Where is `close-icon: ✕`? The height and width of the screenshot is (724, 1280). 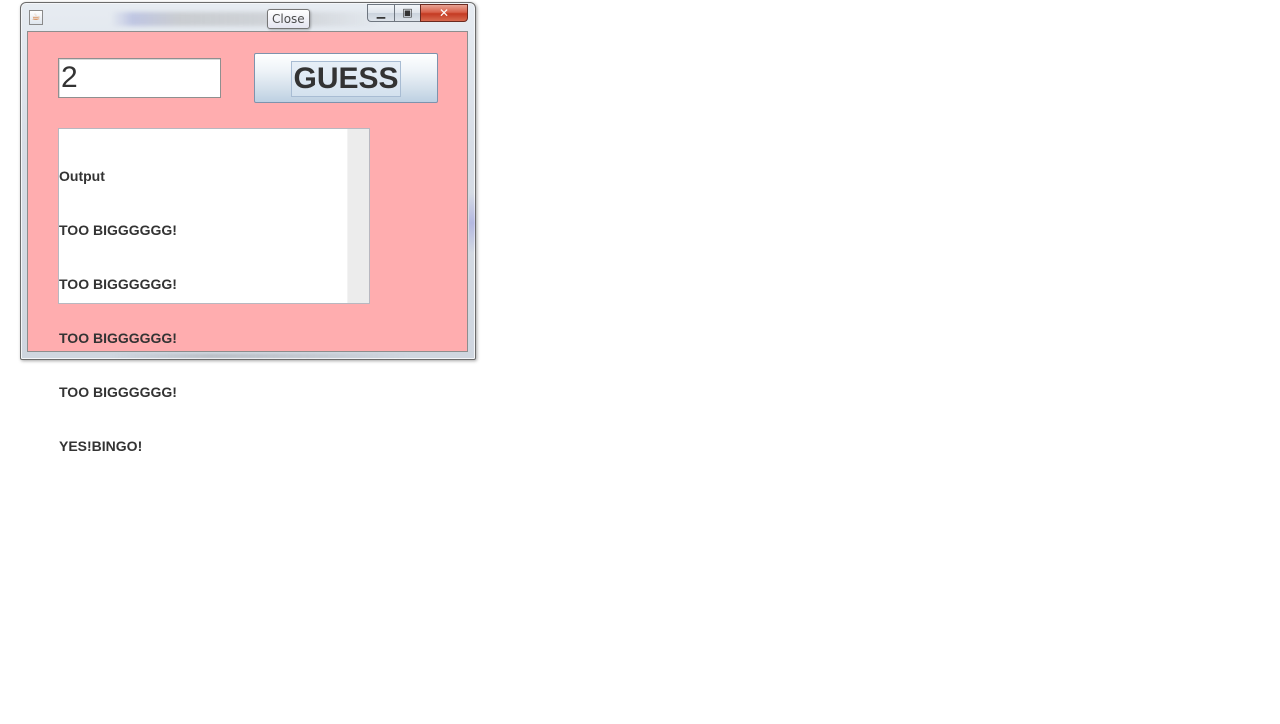
close-icon: ✕ is located at coordinates (444, 13).